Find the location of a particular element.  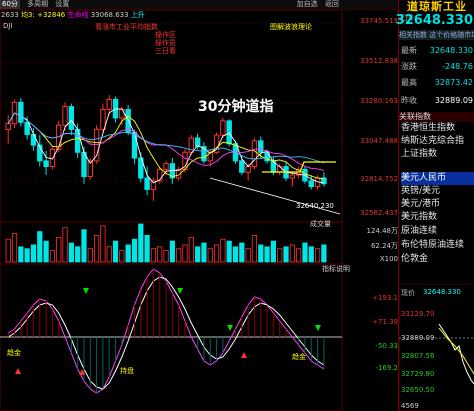

quote-value: 32873.42 is located at coordinates (453, 82).